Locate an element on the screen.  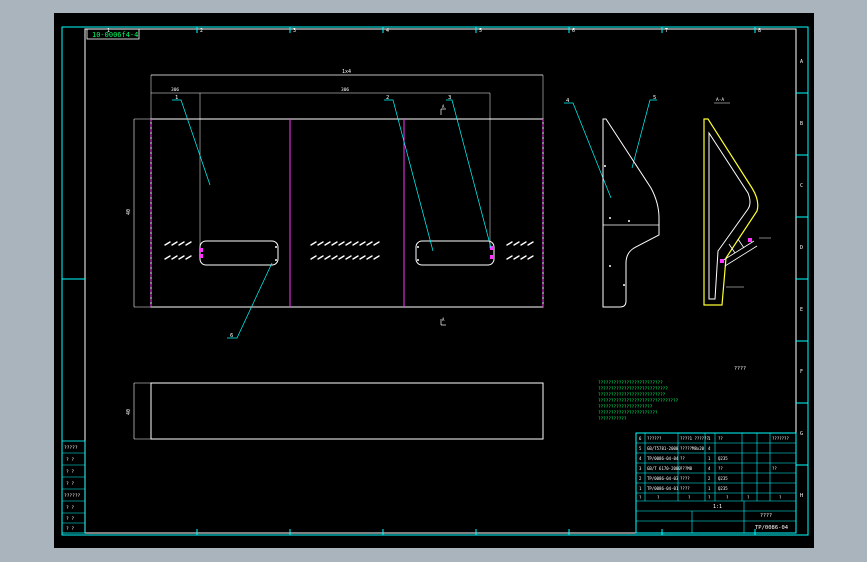
note-line: ????????????????????????? is located at coordinates (630, 383).